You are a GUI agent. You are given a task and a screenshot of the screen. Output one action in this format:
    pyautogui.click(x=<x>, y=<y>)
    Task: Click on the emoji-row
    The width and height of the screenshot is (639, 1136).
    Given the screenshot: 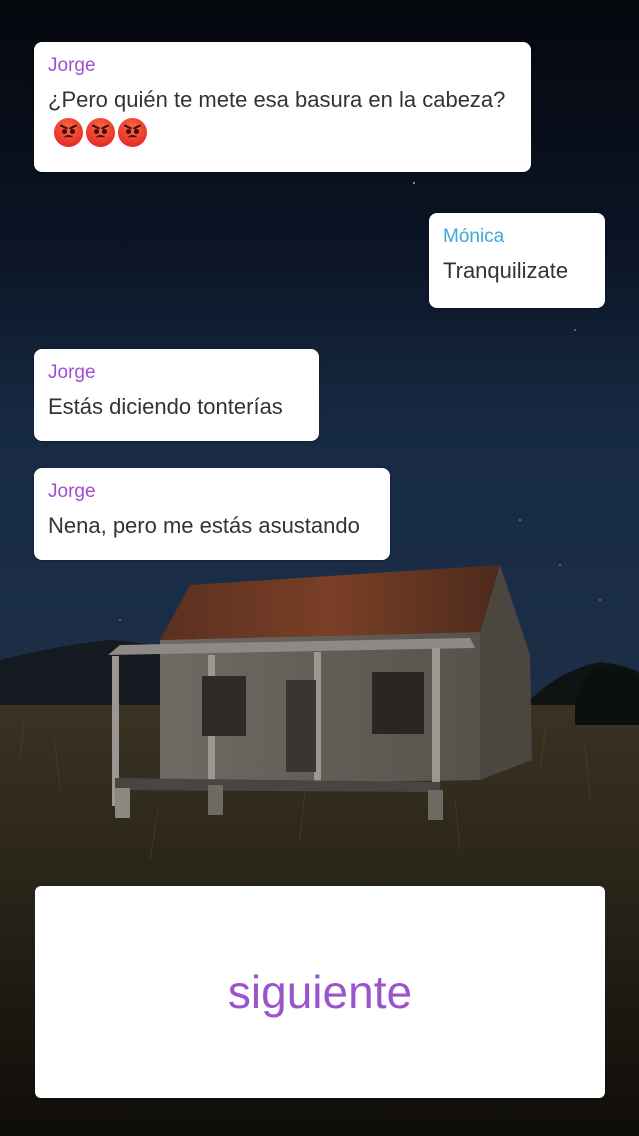 What is the action you would take?
    pyautogui.click(x=285, y=132)
    